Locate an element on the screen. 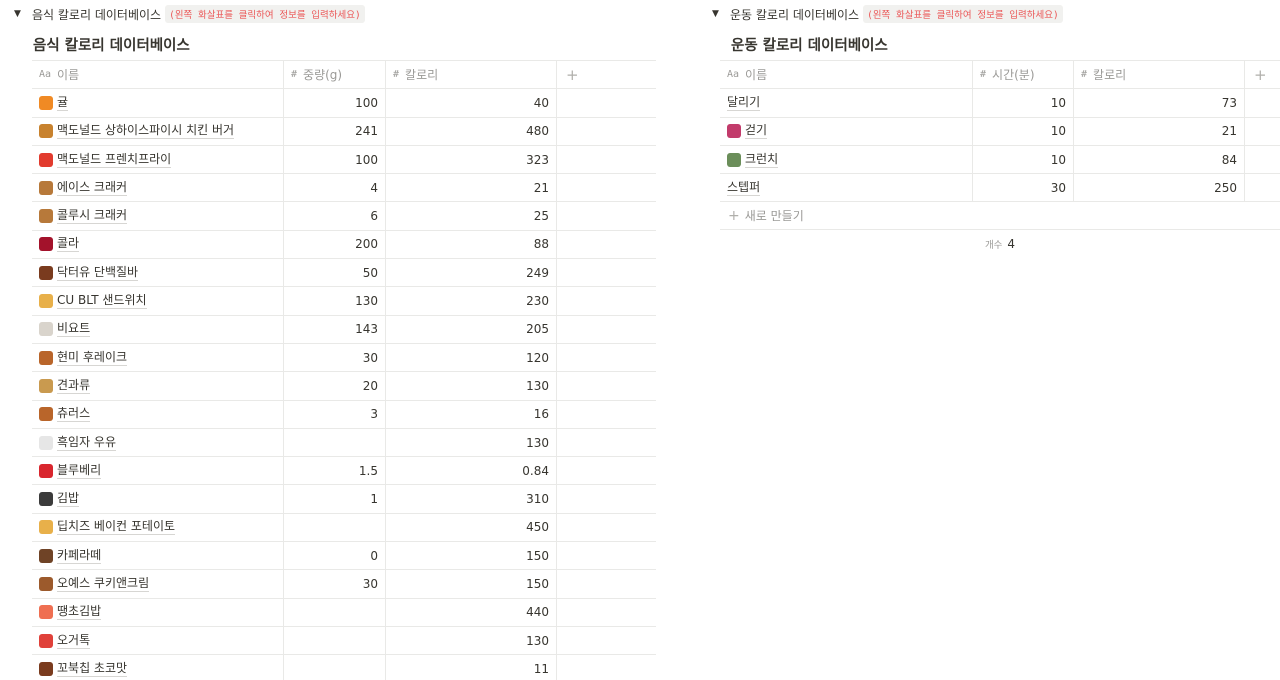  table-row: 비요트 143 205 is located at coordinates (344, 329).